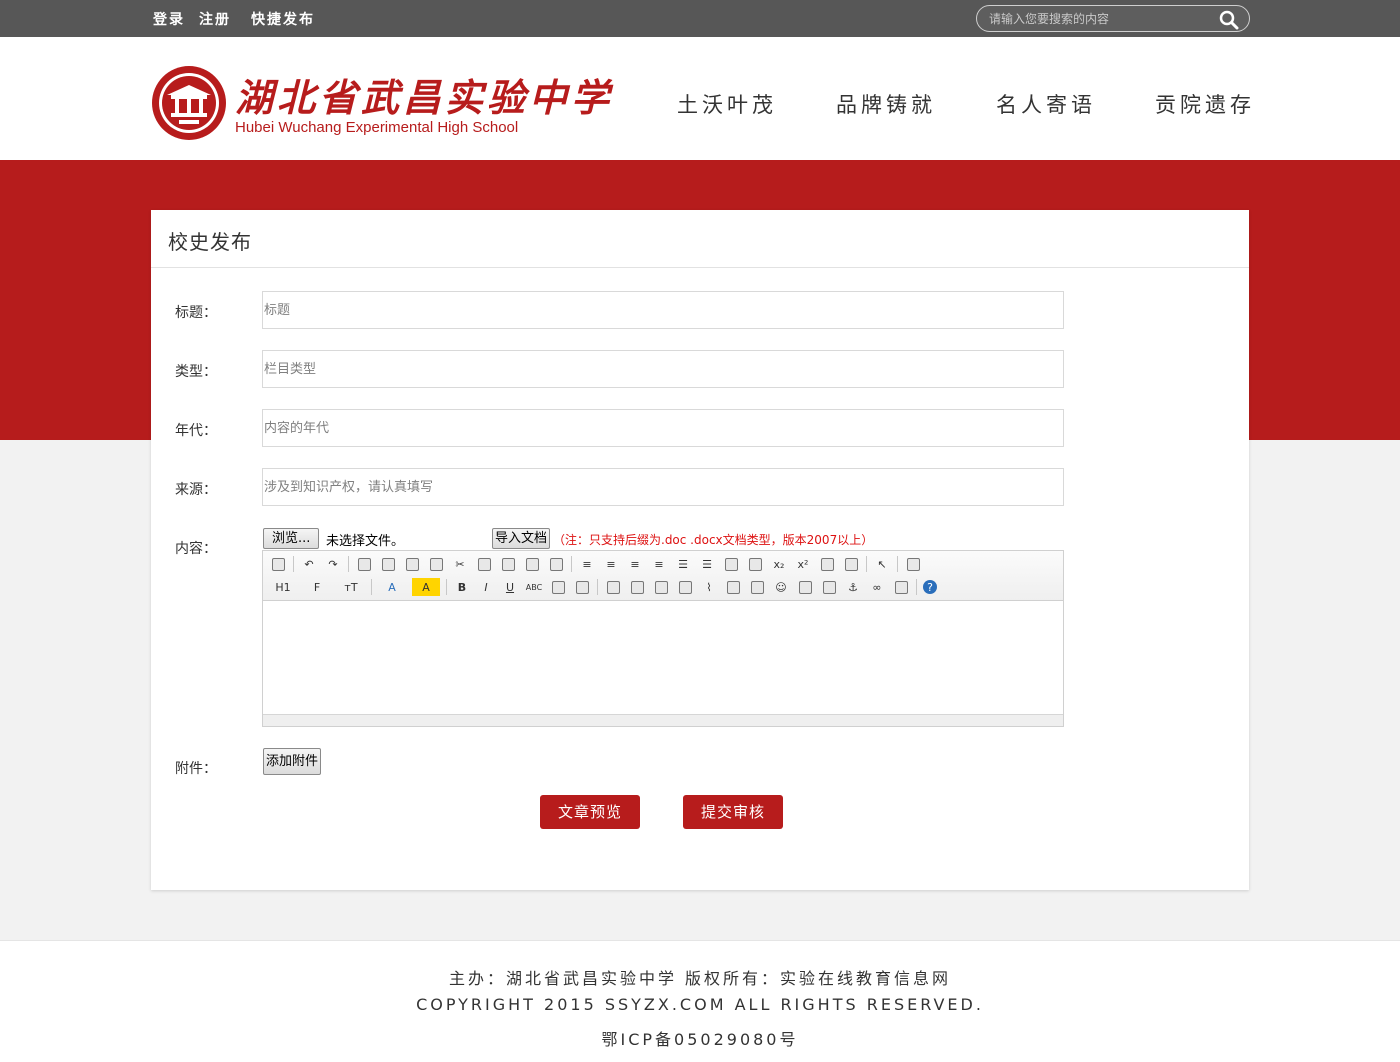 Image resolution: width=1400 pixels, height=1062 pixels. What do you see at coordinates (462, 587) in the screenshot?
I see `bold-icon: B` at bounding box center [462, 587].